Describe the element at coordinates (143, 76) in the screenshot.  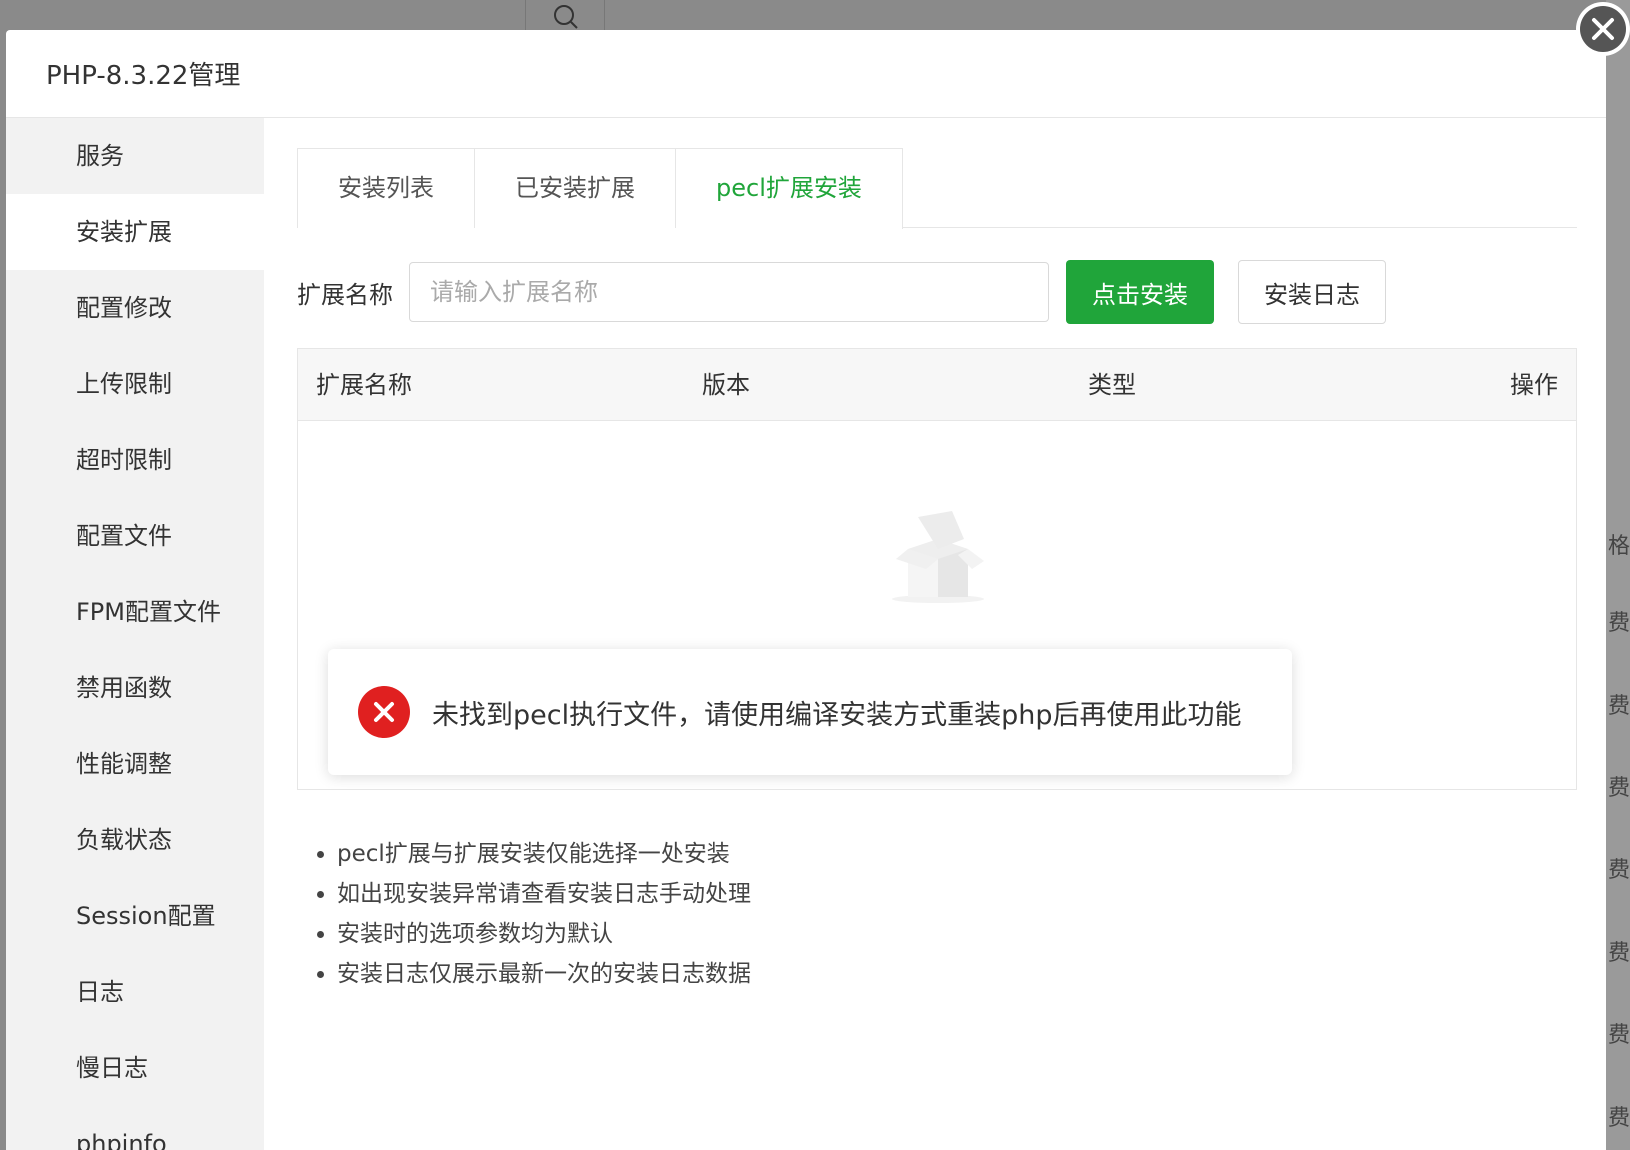
I see `dialog-title: PHP-8.3.22管理` at that location.